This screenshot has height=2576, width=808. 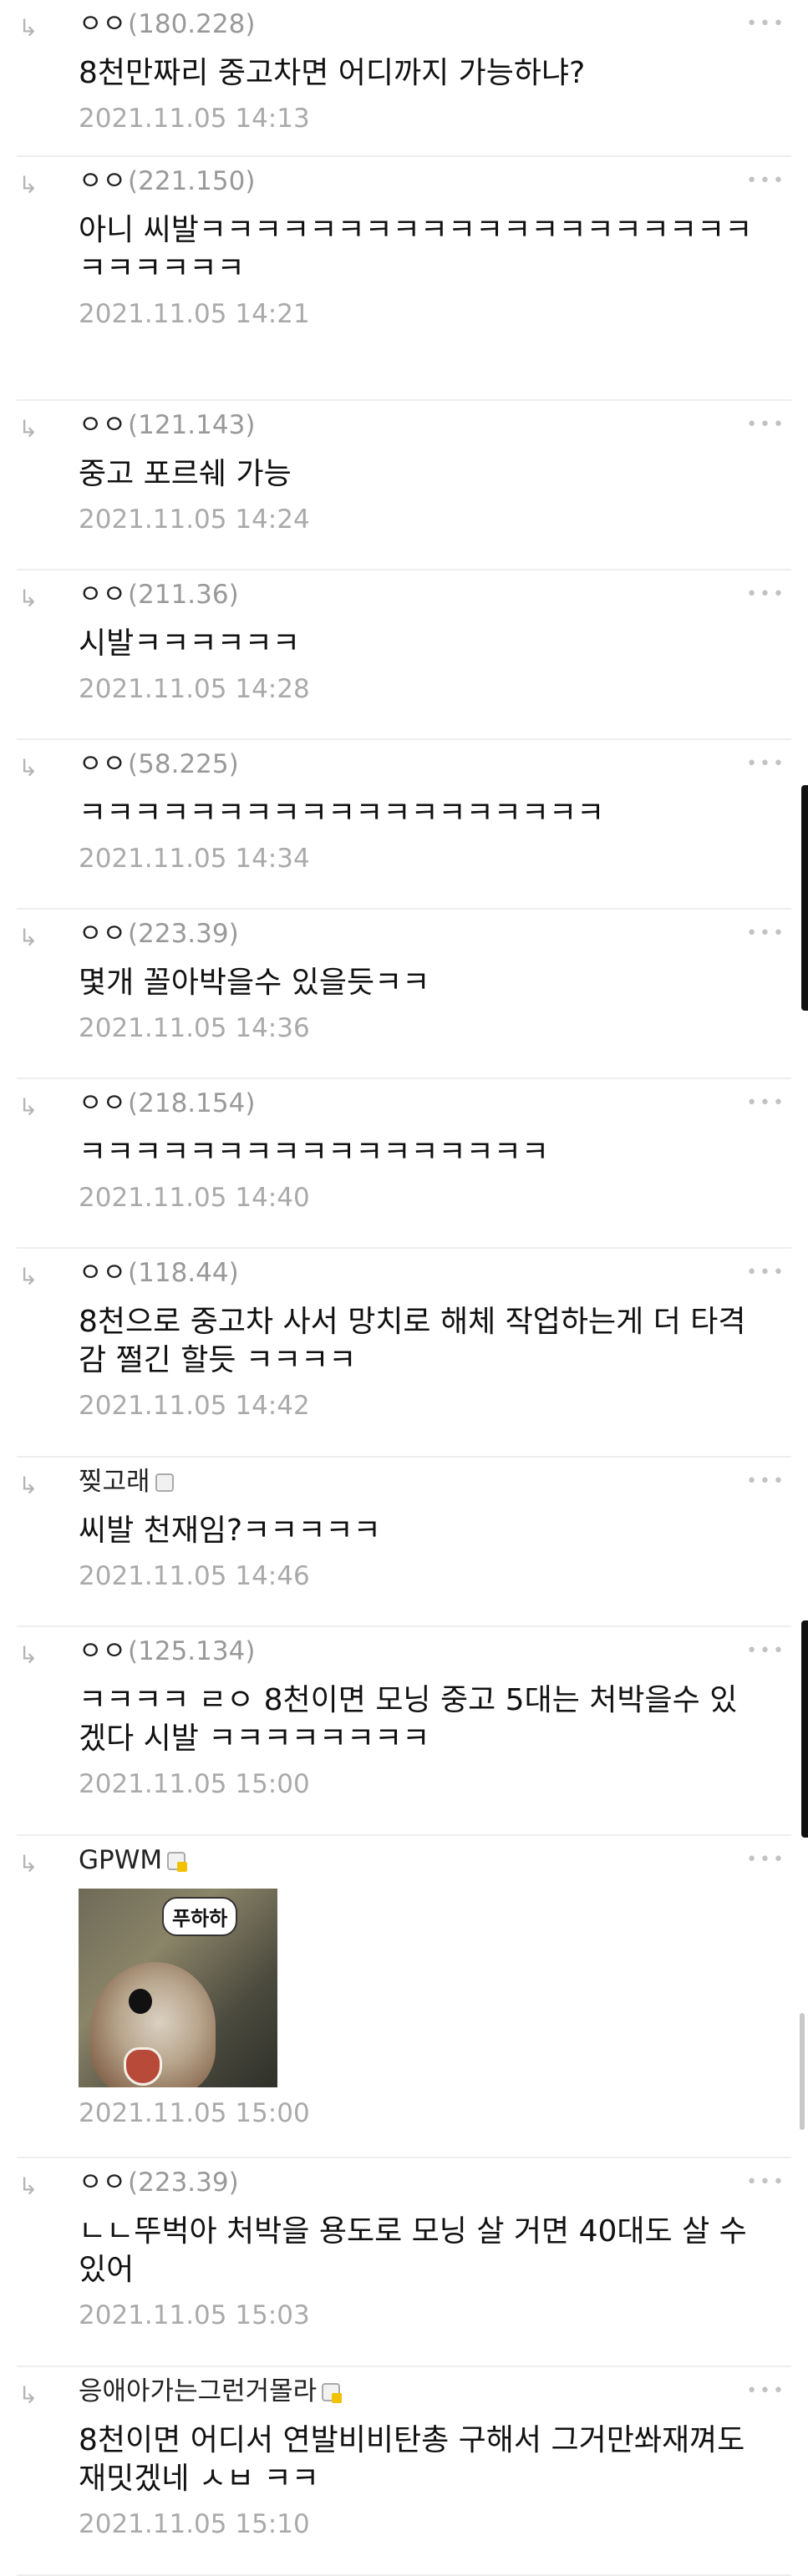 I want to click on writer-nickname: 찢고래, so click(x=115, y=1482).